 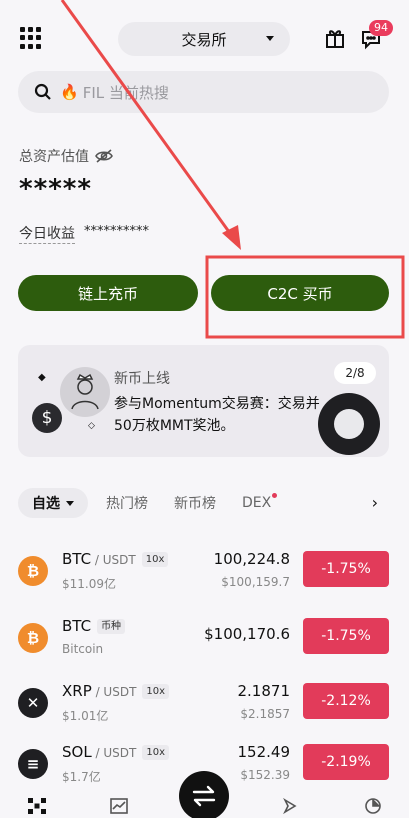 I want to click on usd-price: $2.1857, so click(x=265, y=714).